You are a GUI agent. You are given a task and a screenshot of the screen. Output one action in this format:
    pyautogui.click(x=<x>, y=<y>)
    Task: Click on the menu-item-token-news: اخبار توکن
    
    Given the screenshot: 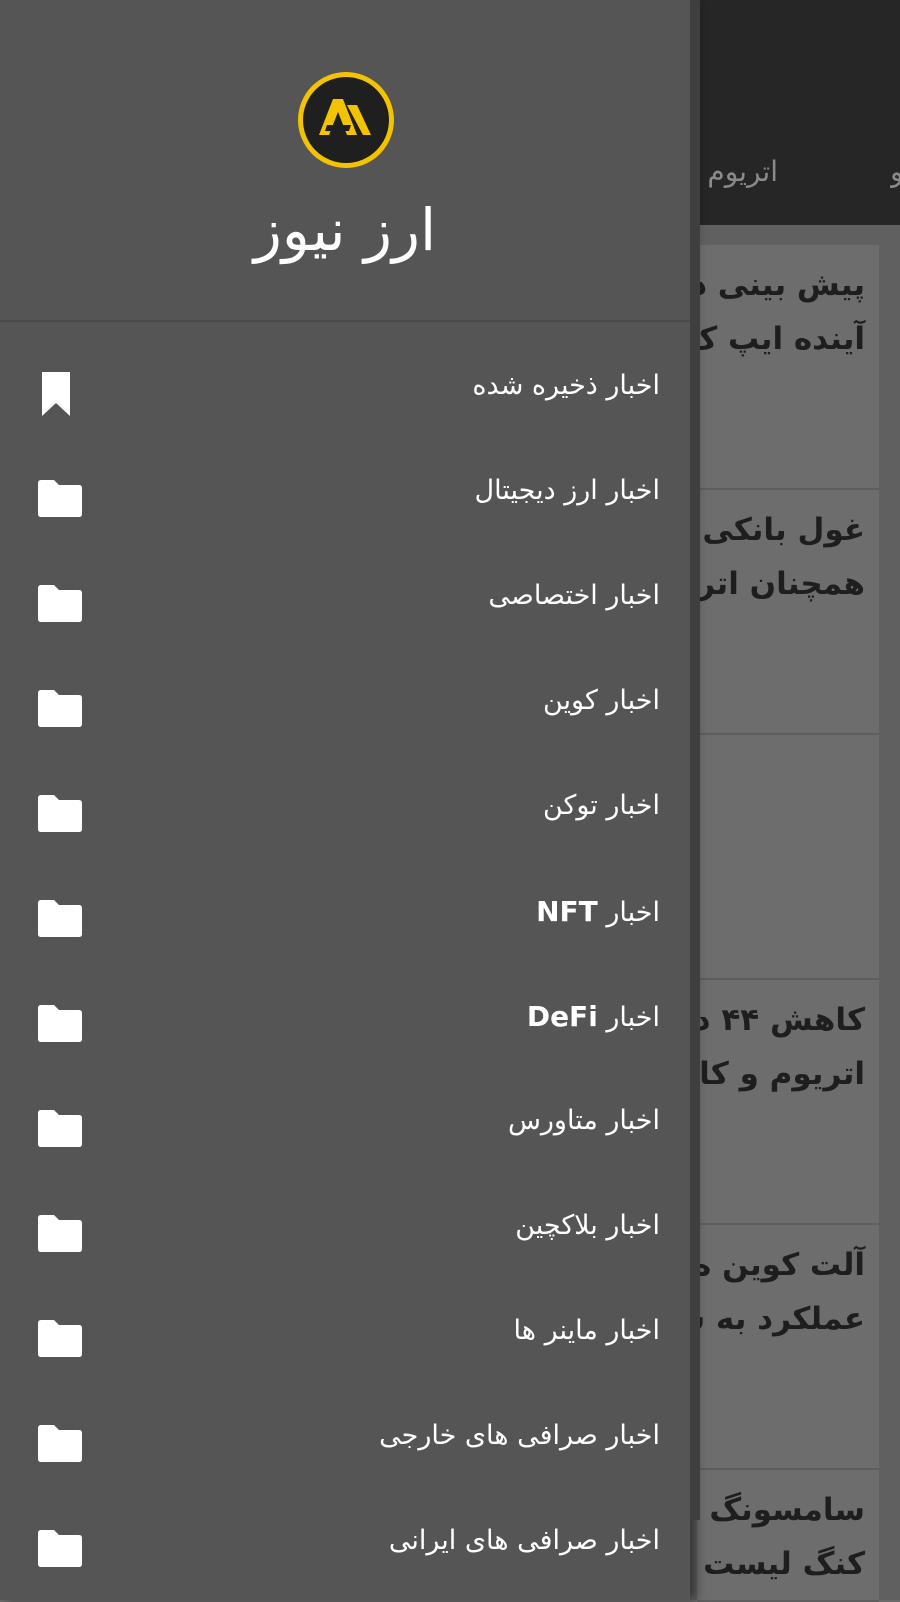 What is the action you would take?
    pyautogui.click(x=345, y=812)
    